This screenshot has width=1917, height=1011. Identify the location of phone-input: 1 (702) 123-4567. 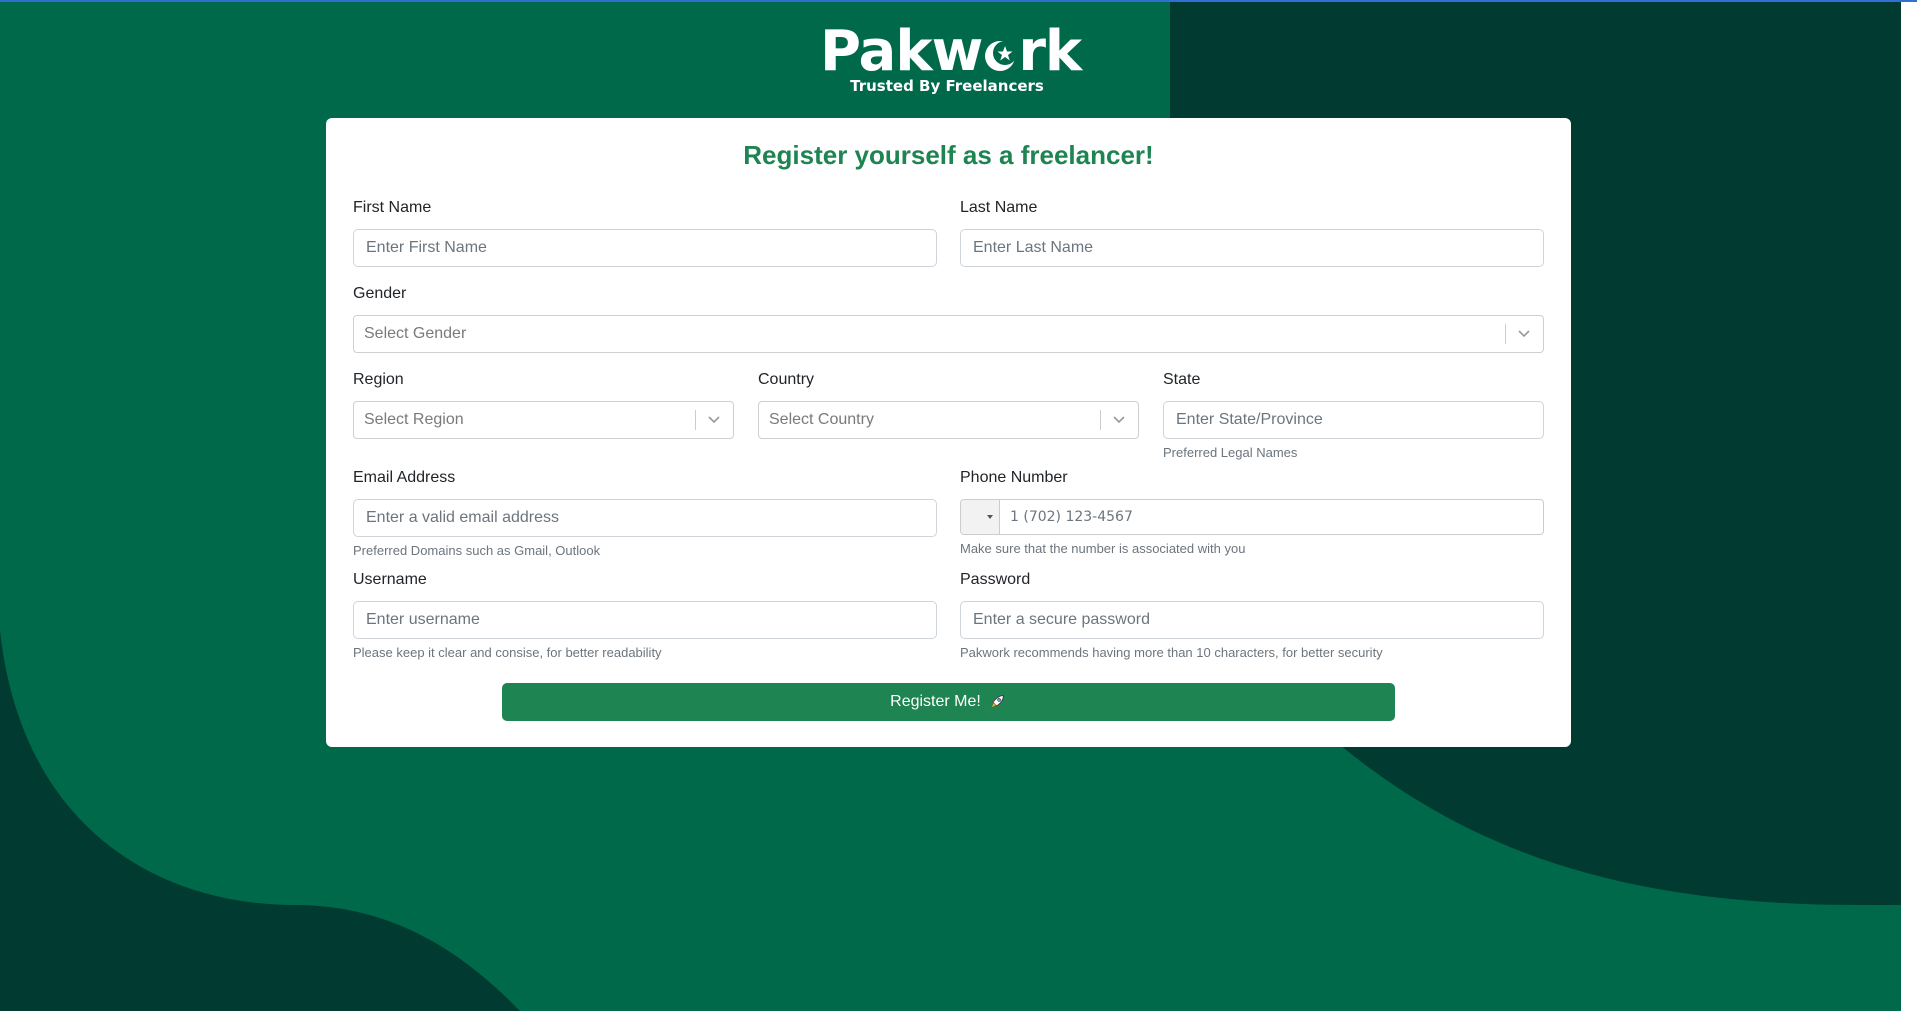
(1252, 517).